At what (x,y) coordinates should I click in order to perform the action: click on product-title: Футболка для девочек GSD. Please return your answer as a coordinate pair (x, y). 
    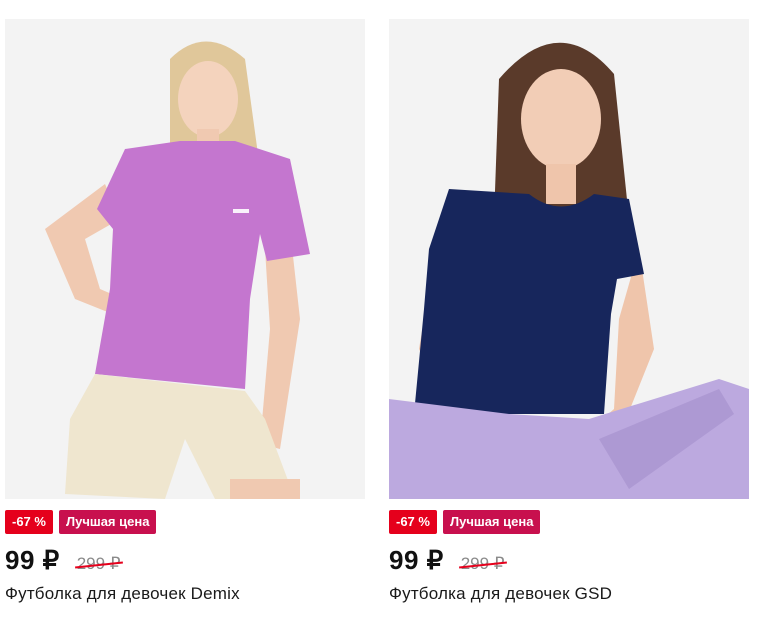
    Looking at the image, I should click on (569, 594).